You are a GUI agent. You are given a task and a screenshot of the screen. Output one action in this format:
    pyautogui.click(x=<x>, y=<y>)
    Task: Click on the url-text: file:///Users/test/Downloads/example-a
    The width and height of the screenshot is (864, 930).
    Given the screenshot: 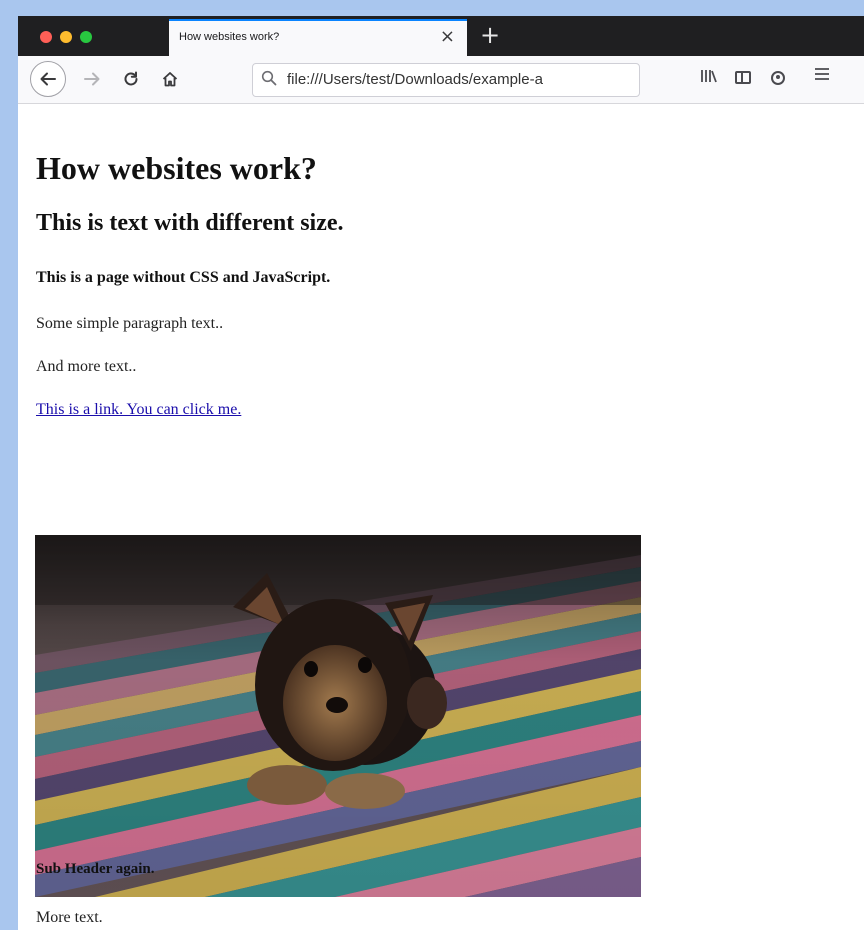 What is the action you would take?
    pyautogui.click(x=415, y=79)
    